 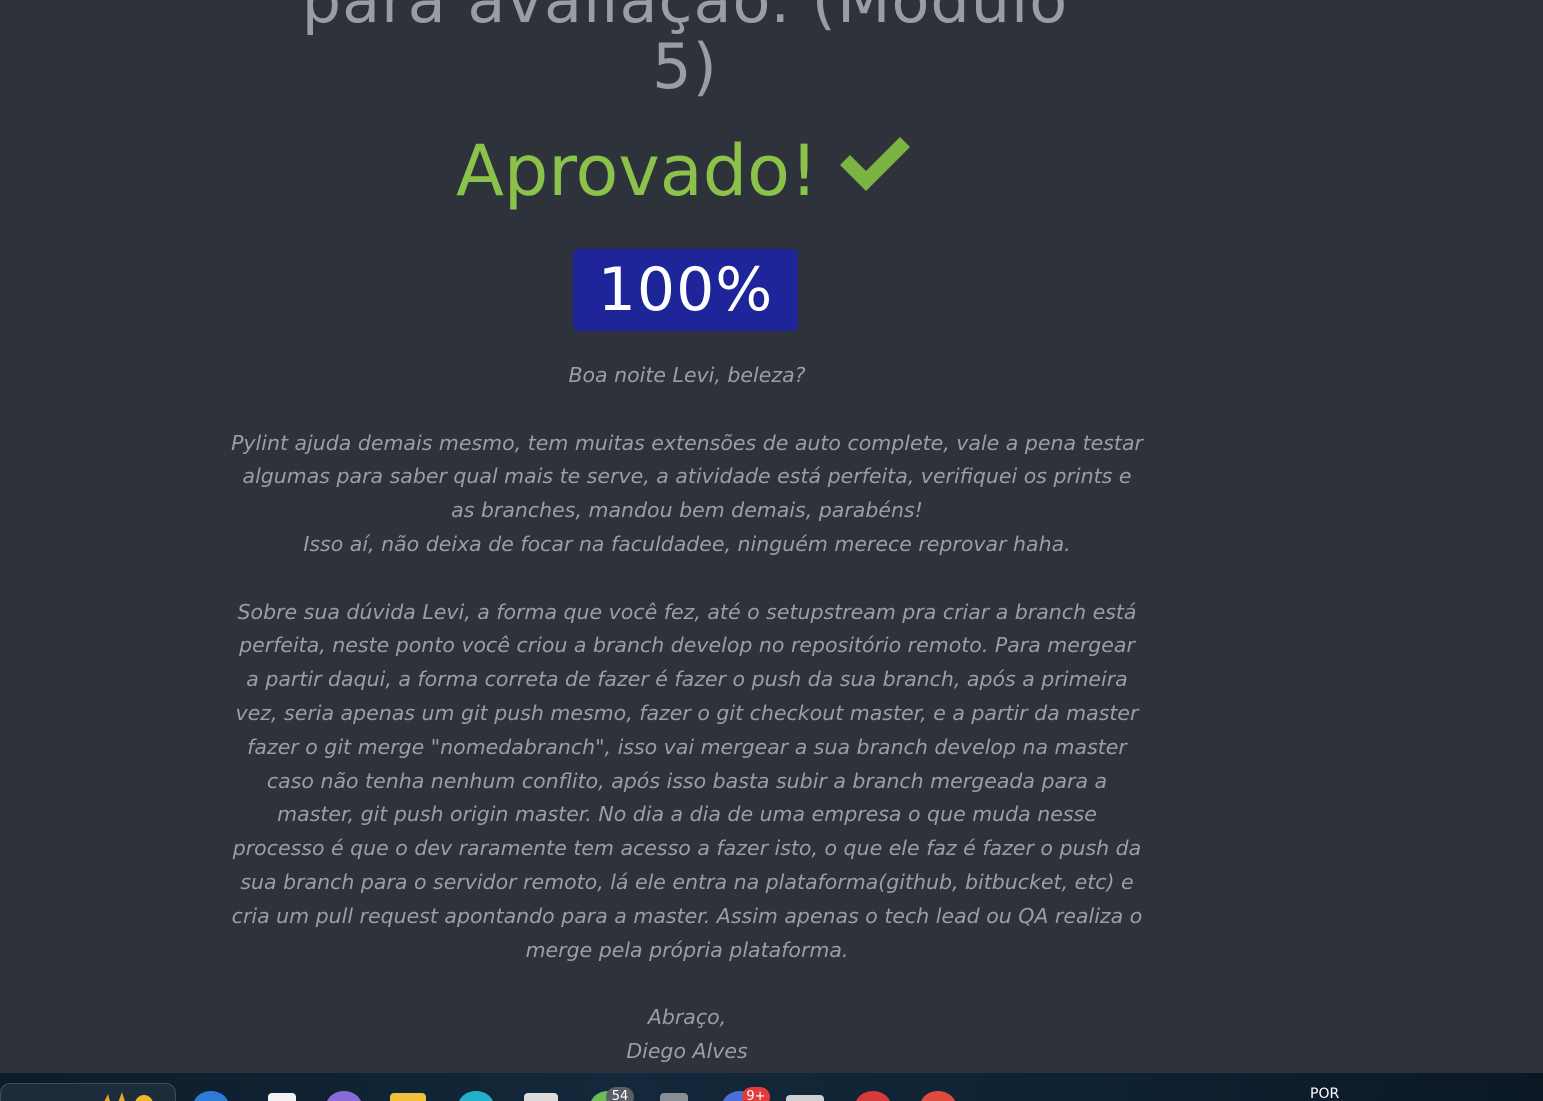 What do you see at coordinates (674, 1097) in the screenshot?
I see `security-icon` at bounding box center [674, 1097].